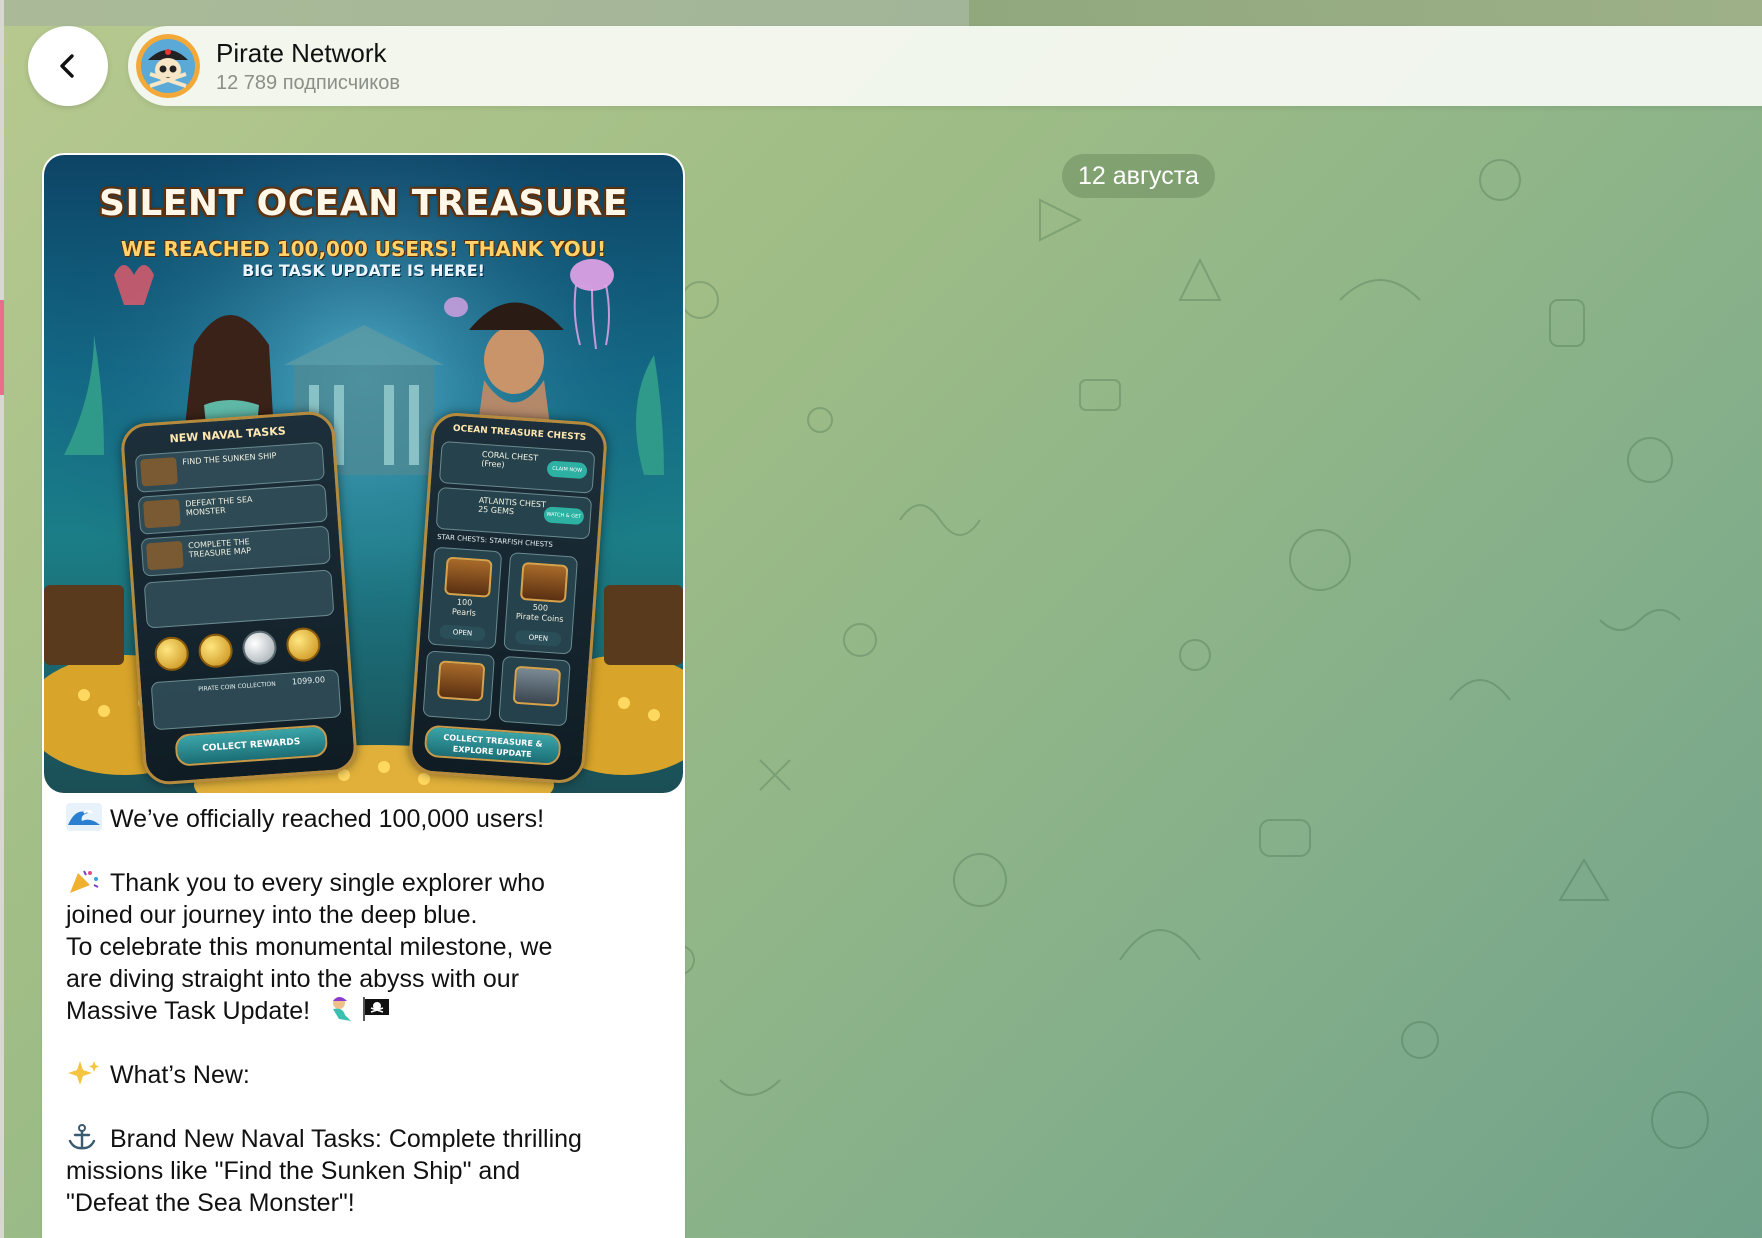 The height and width of the screenshot is (1238, 1762). What do you see at coordinates (363, 270) in the screenshot?
I see `image-subtitle-update: BIG TASK UPDATE IS HERE!` at bounding box center [363, 270].